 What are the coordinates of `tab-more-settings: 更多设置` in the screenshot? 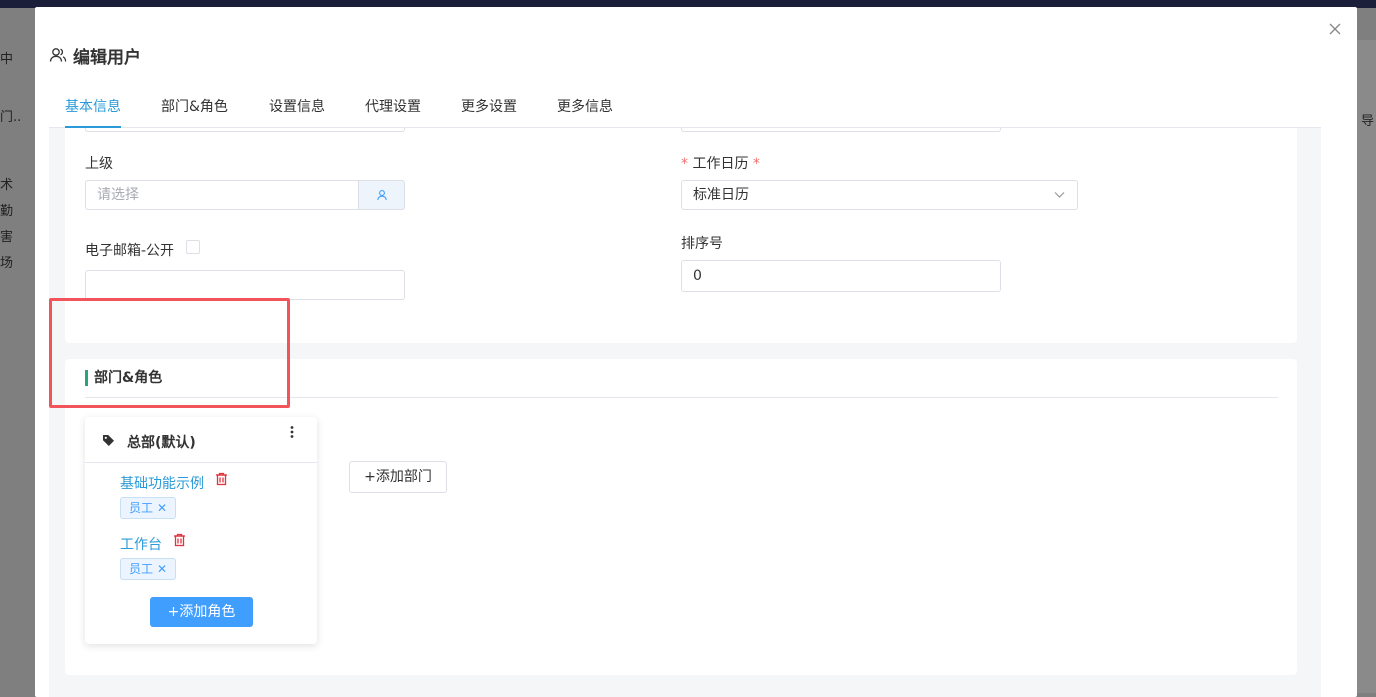 It's located at (489, 110).